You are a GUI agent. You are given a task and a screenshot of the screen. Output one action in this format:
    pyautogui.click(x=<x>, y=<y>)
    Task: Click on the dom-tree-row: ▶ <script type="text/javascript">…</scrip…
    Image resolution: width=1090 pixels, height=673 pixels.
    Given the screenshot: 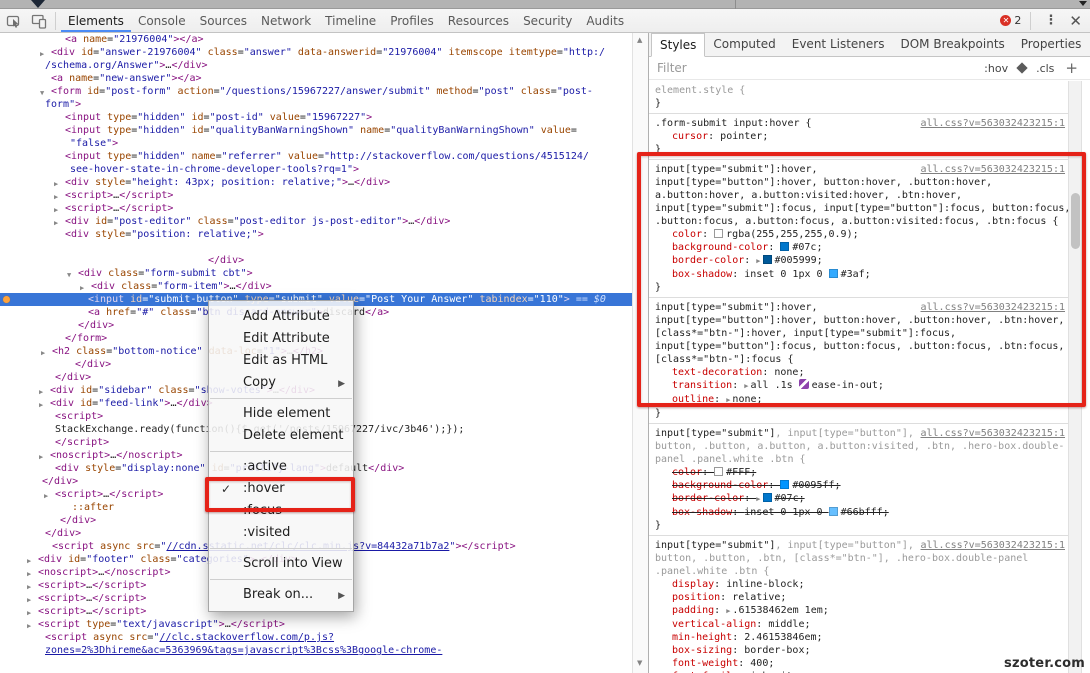 What is the action you would take?
    pyautogui.click(x=316, y=624)
    